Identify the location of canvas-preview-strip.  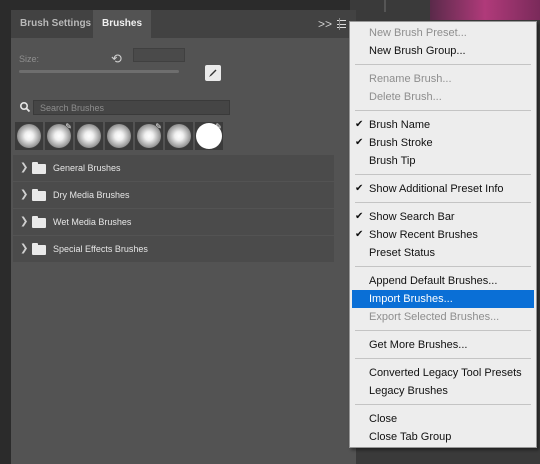
(485, 10).